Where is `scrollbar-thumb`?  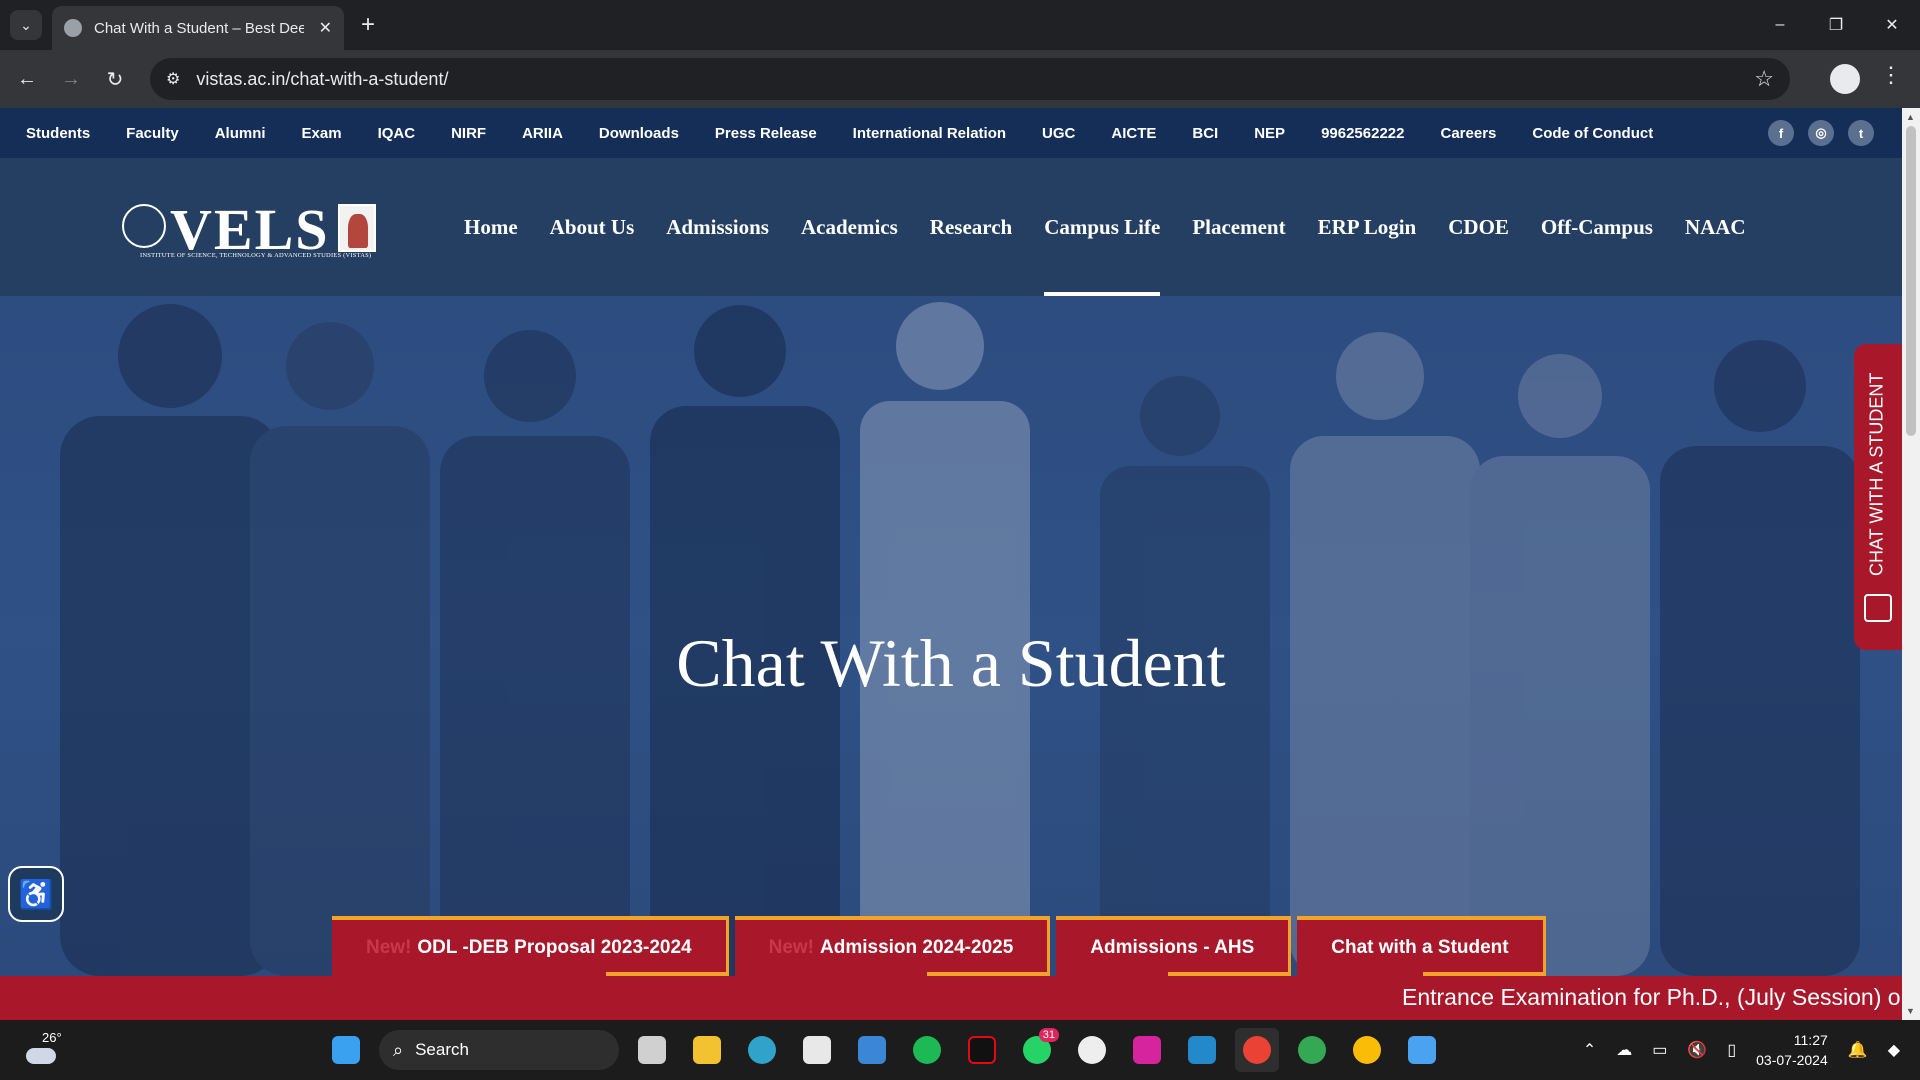
scrollbar-thumb is located at coordinates (1911, 281).